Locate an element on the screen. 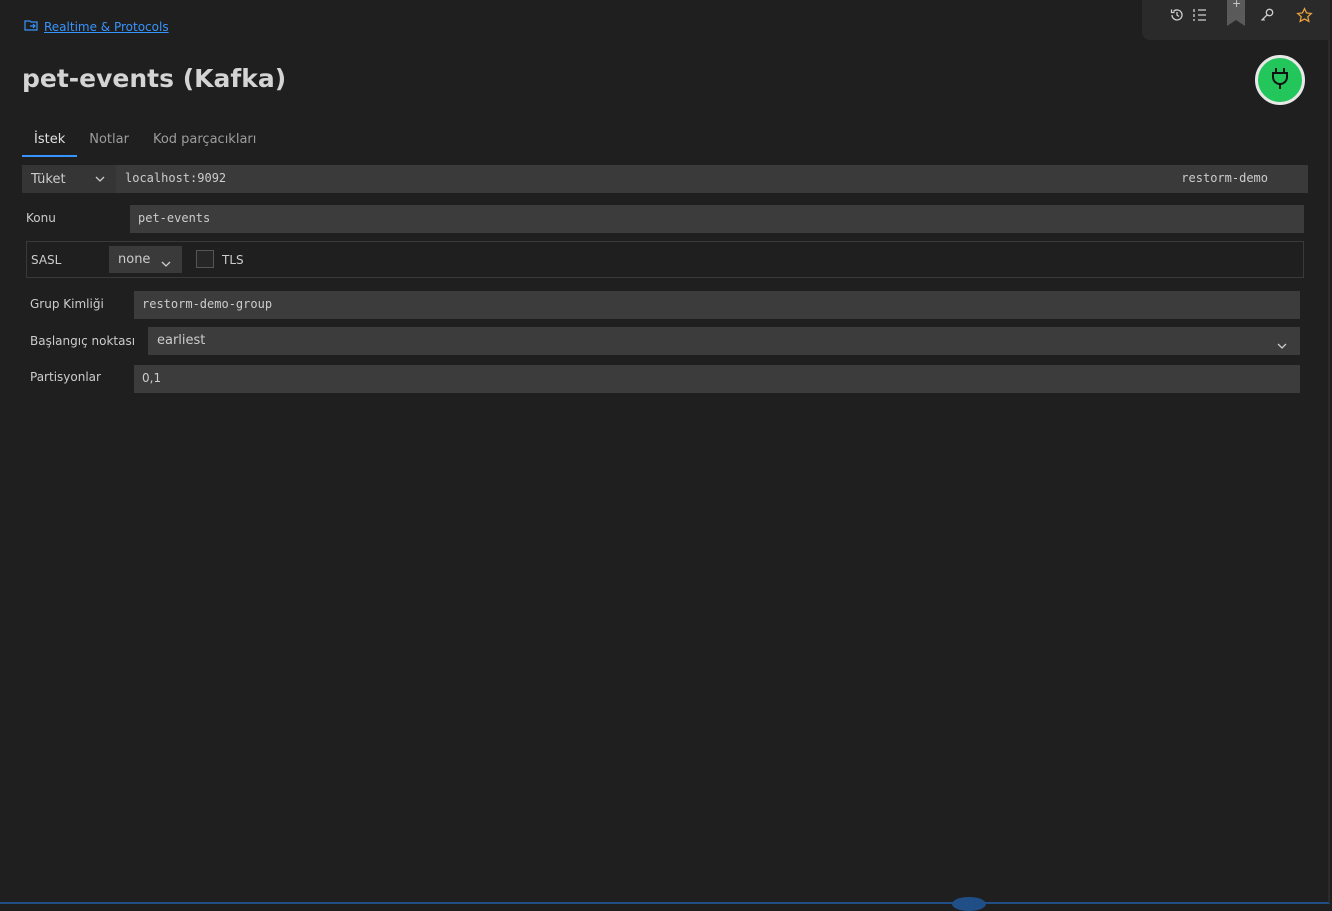 The image size is (1332, 911). tls-checkbox is located at coordinates (205, 259).